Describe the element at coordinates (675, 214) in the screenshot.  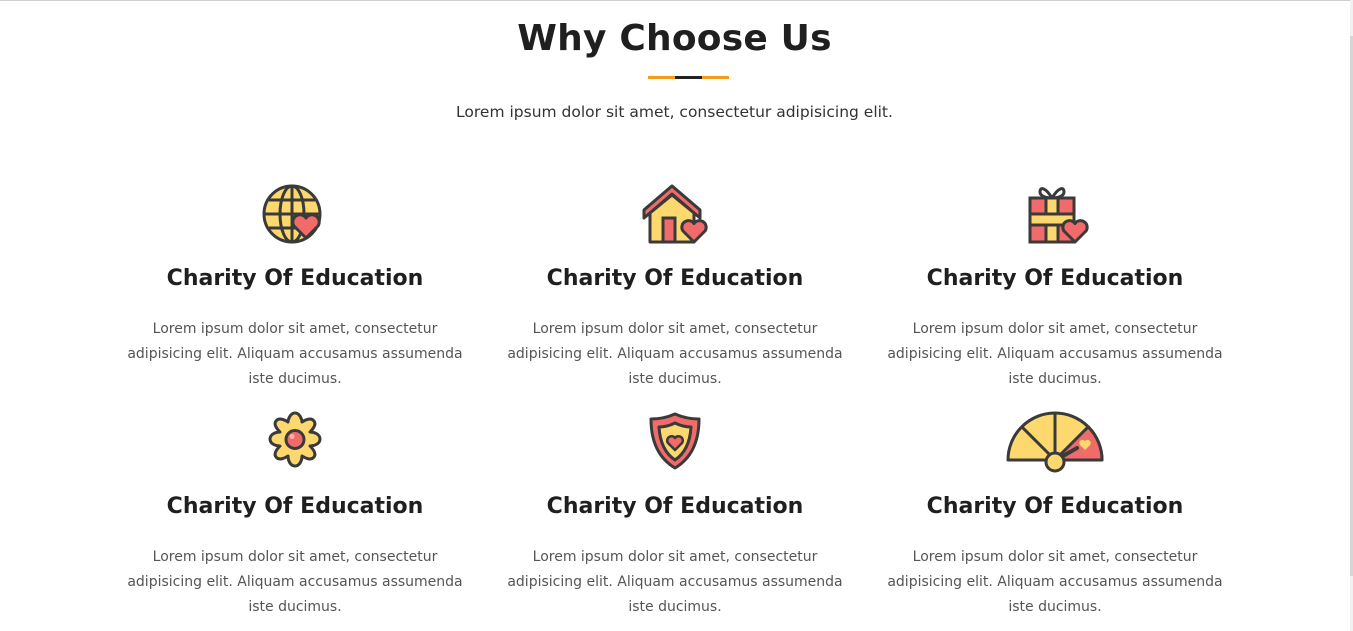
I see `house-heart-icon` at that location.